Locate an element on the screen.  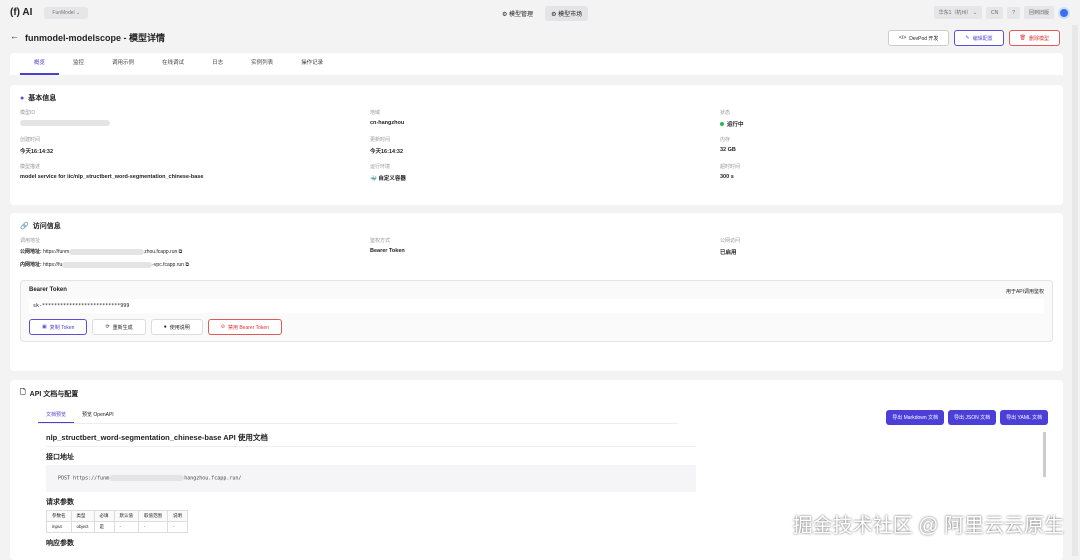
col-header: 参数名 is located at coordinates (59, 515).